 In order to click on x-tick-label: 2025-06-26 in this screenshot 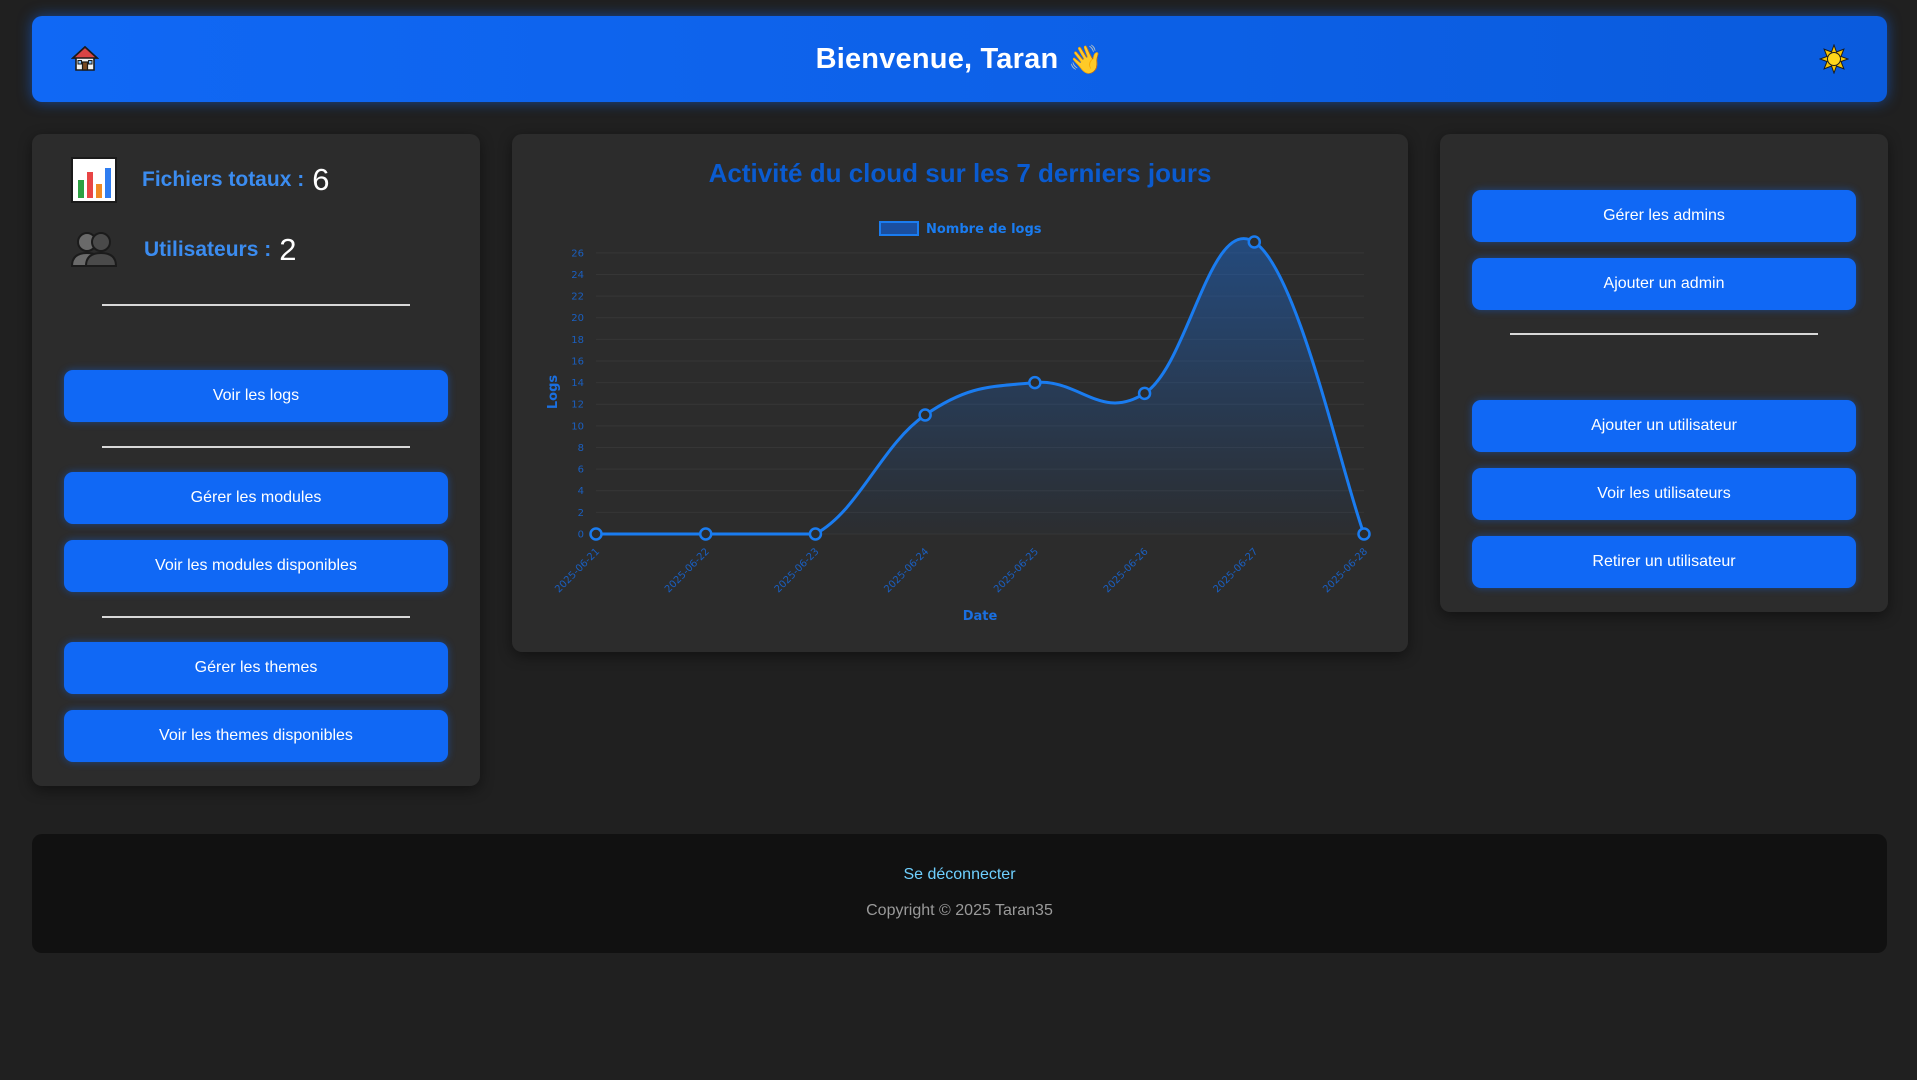, I will do `click(1126, 570)`.